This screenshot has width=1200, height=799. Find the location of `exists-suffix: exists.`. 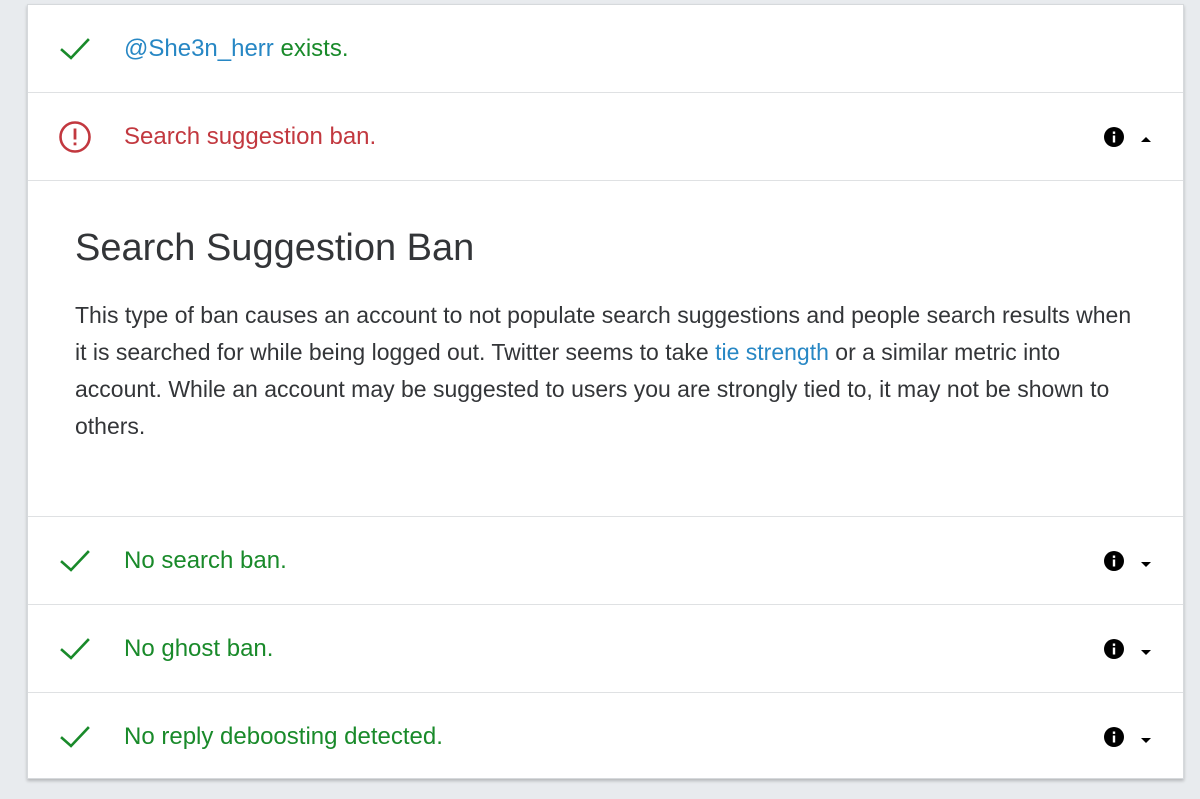

exists-suffix: exists. is located at coordinates (311, 48).